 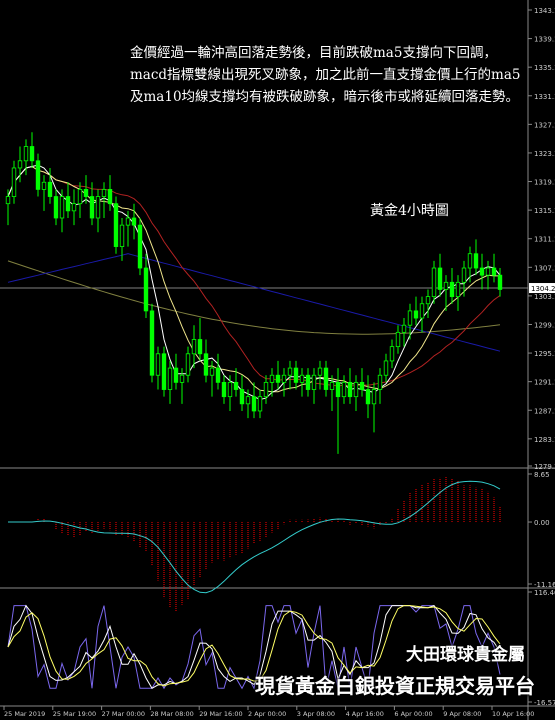 What do you see at coordinates (544, 297) in the screenshot?
I see `y-tick-label: 1303.1` at bounding box center [544, 297].